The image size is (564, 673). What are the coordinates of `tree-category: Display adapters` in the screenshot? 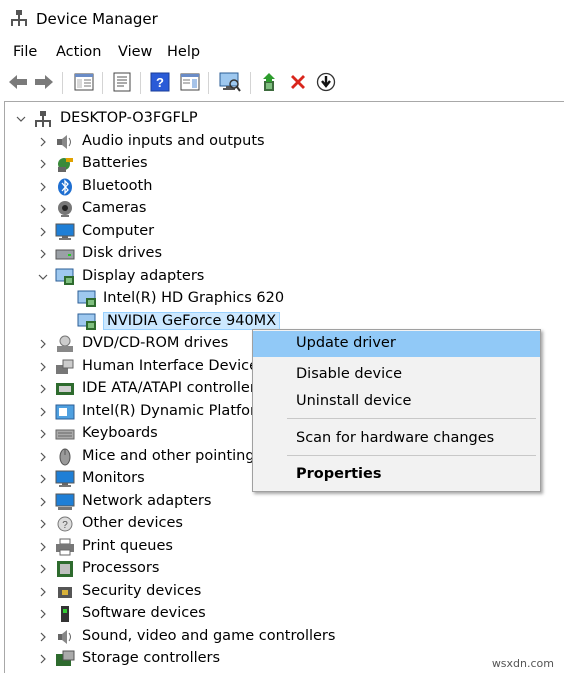 It's located at (291, 277).